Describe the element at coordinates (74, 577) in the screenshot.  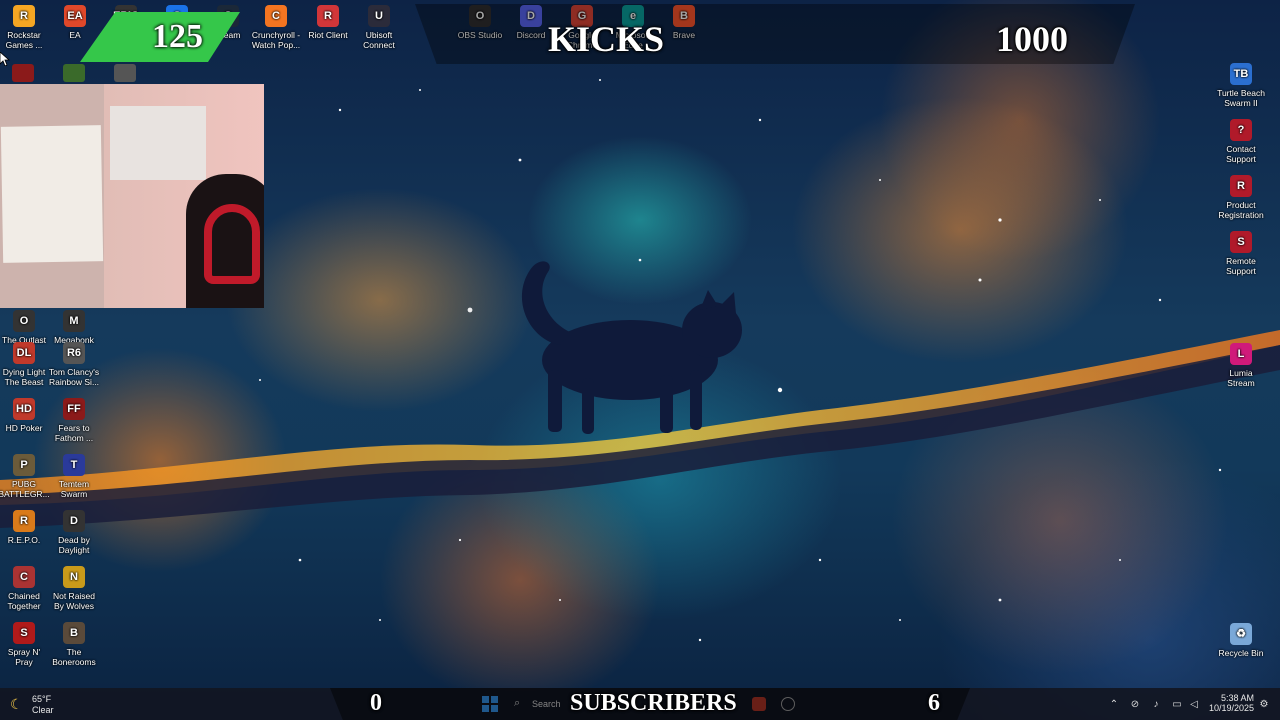
I see `not-raised-by-wolves-icon: N` at that location.